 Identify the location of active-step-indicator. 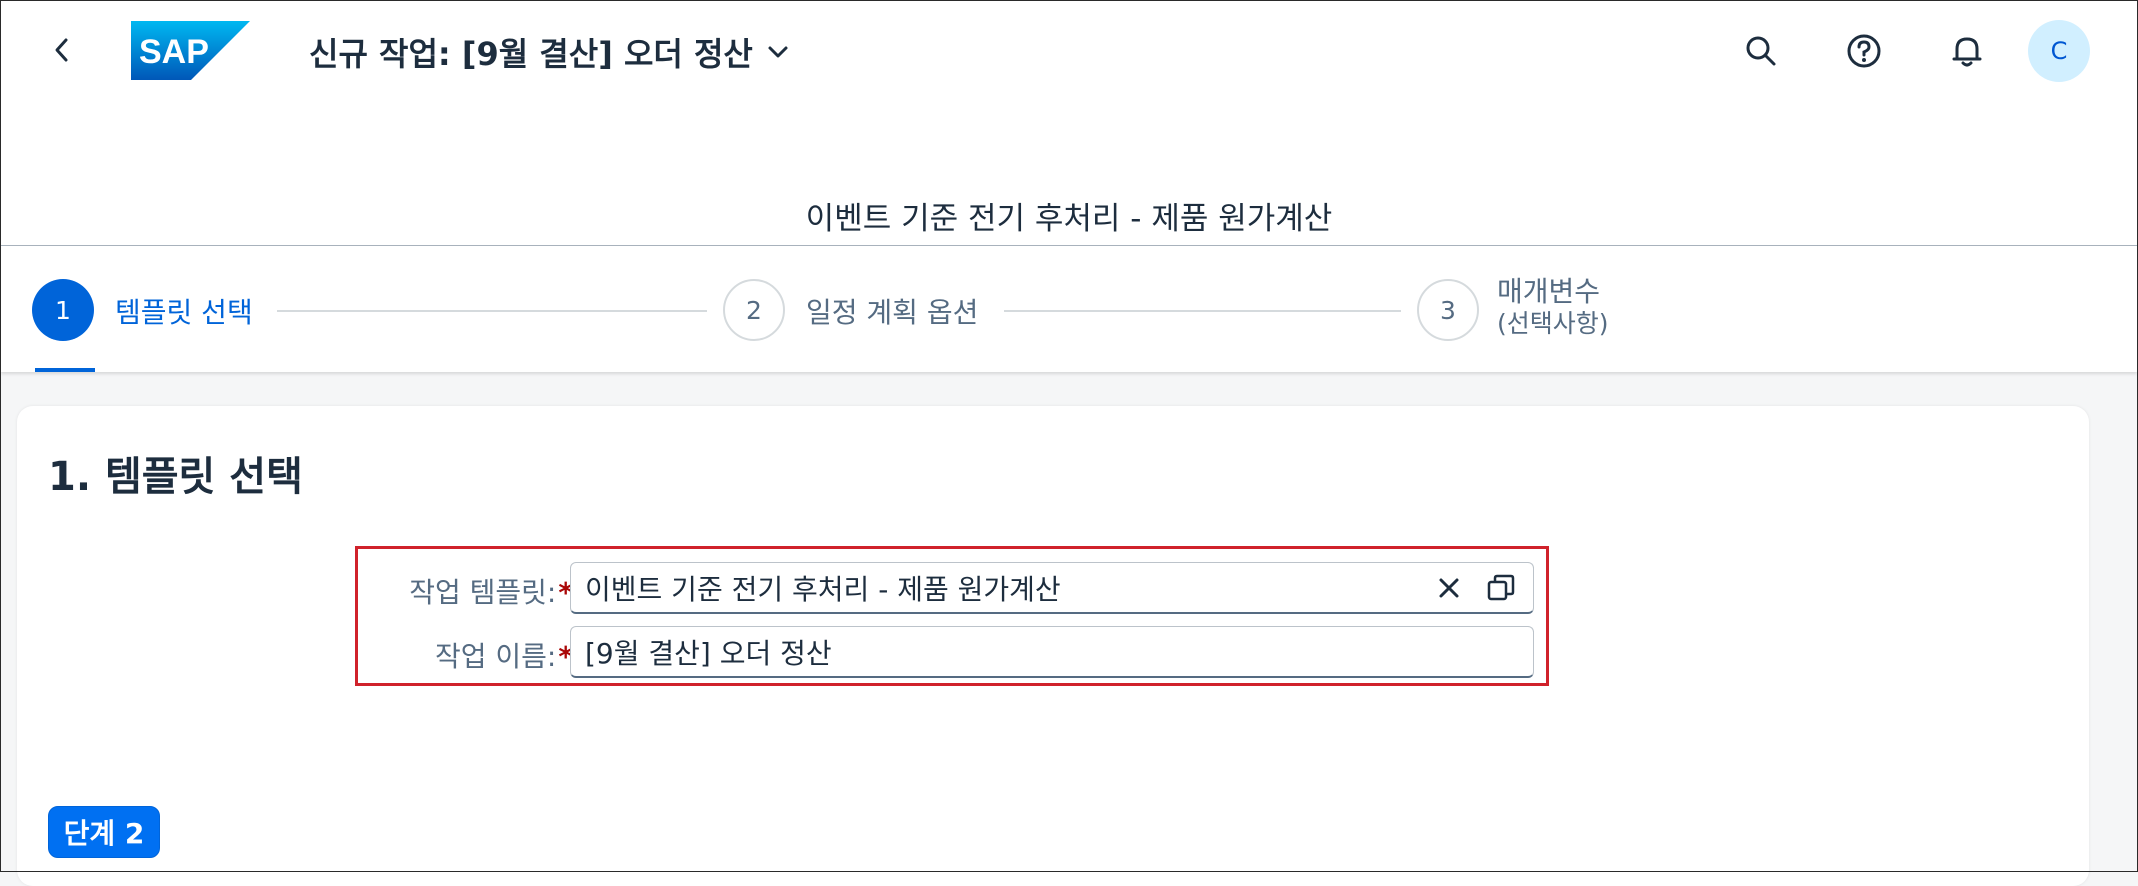
(65, 370).